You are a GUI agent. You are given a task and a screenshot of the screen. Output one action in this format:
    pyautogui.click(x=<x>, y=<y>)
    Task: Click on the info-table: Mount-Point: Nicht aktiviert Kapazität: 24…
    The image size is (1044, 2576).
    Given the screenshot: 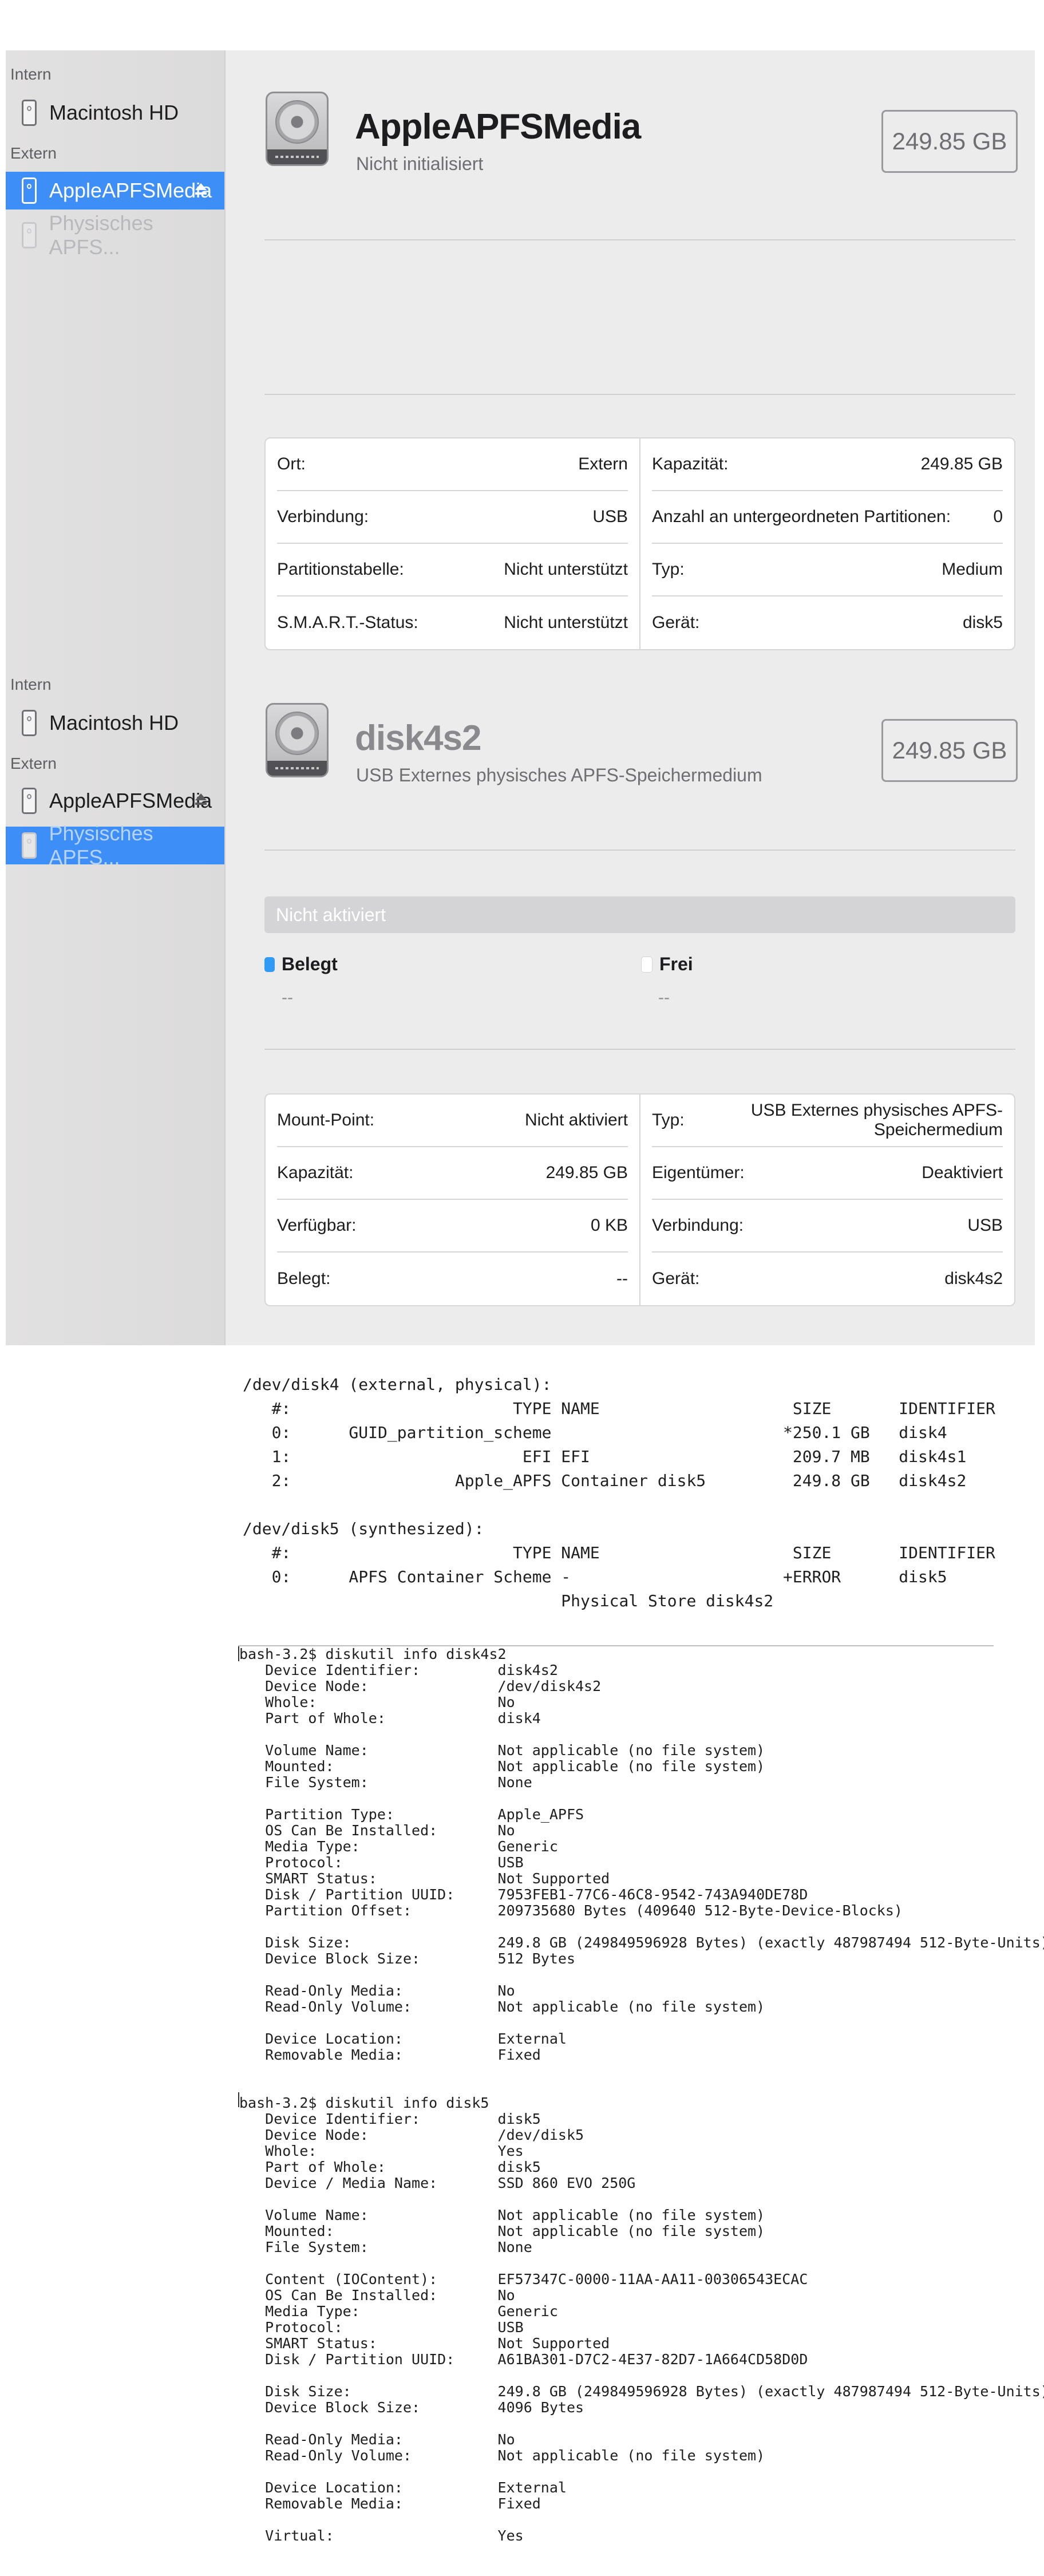 What is the action you would take?
    pyautogui.click(x=639, y=1199)
    